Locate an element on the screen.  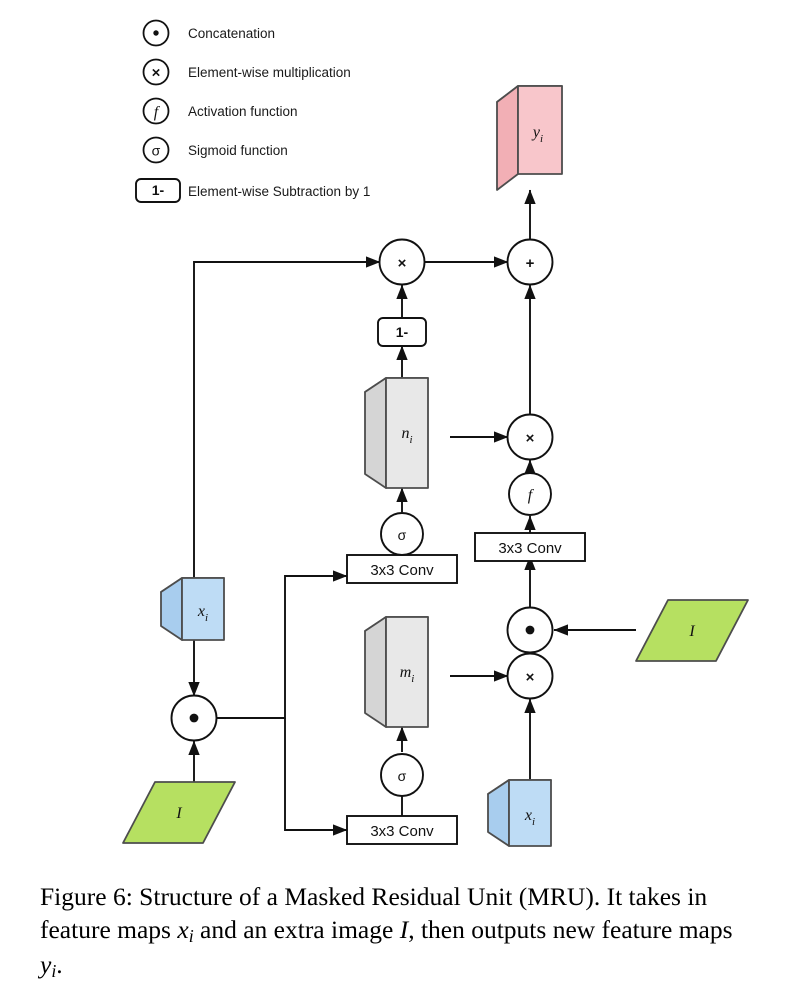
tensor-mask-m: mi is located at coordinates (396, 672).